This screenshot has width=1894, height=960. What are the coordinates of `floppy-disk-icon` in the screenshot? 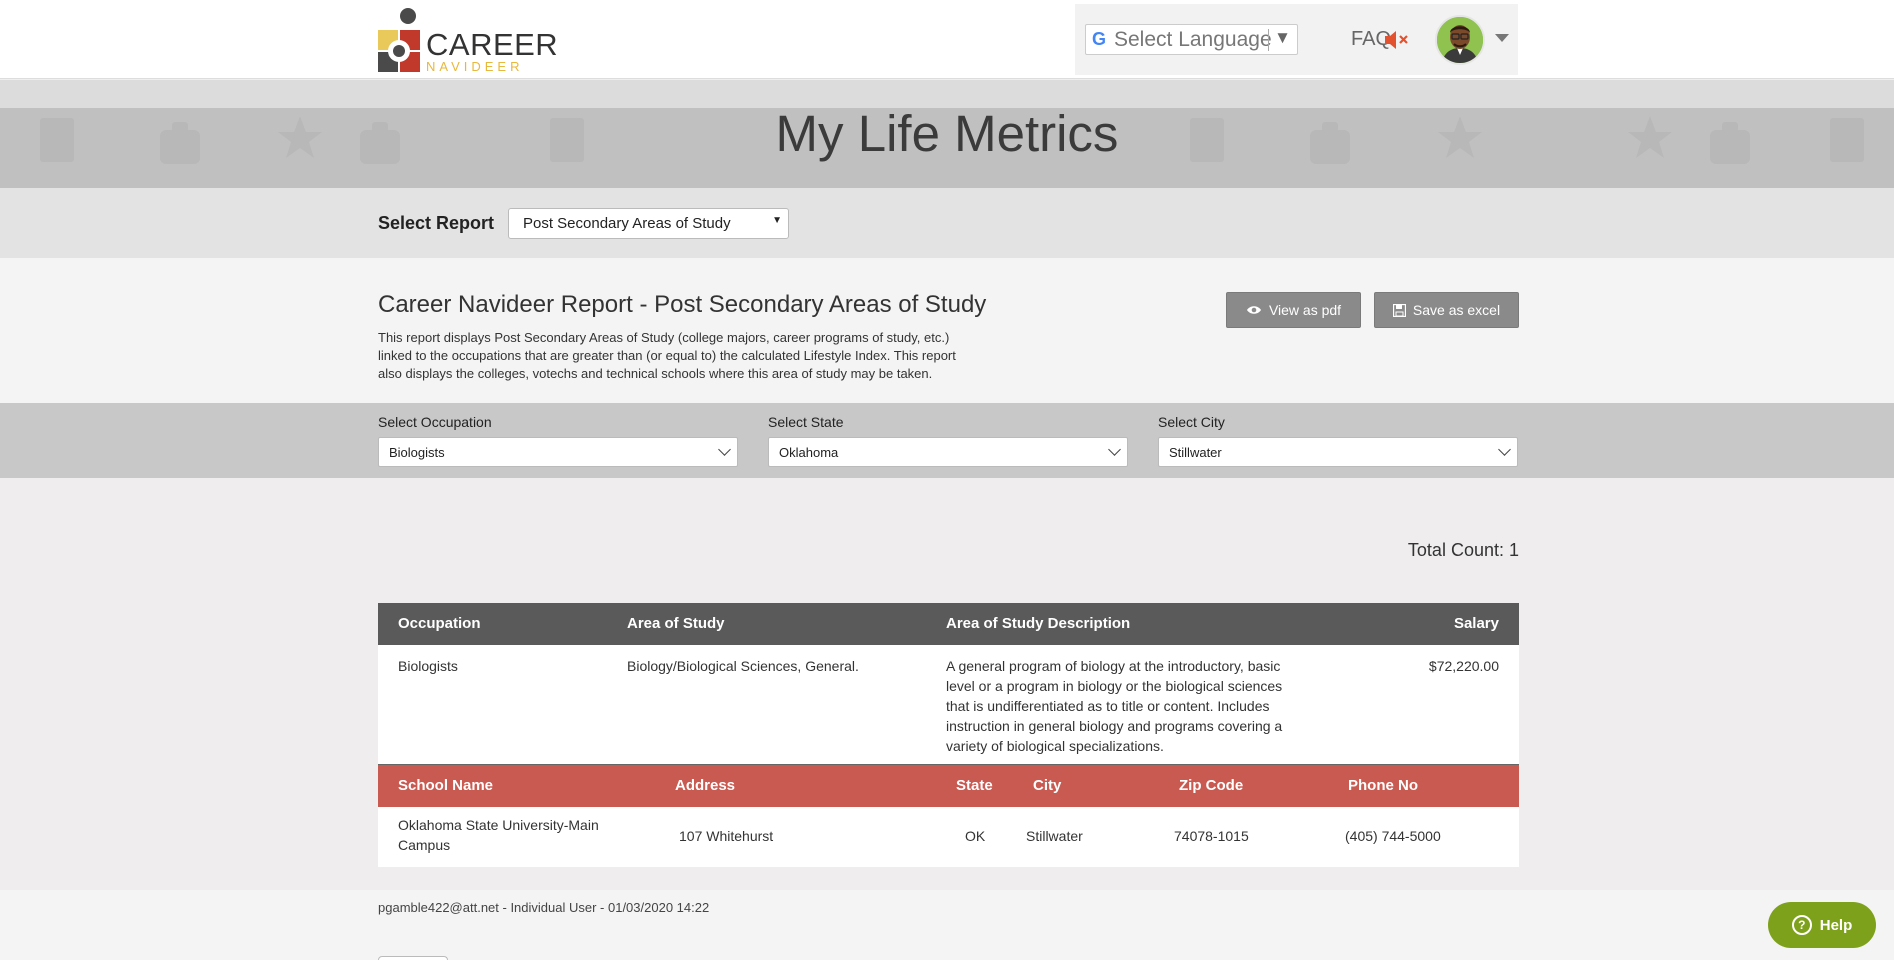 It's located at (1399, 310).